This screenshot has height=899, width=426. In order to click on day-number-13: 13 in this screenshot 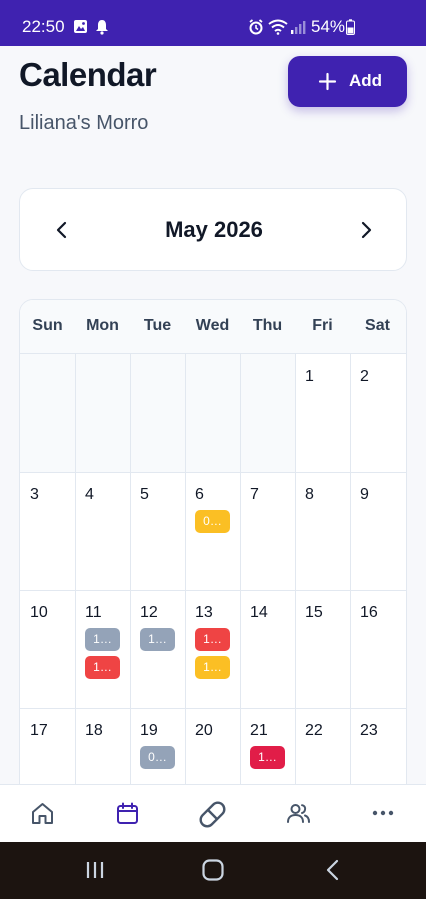, I will do `click(204, 613)`.